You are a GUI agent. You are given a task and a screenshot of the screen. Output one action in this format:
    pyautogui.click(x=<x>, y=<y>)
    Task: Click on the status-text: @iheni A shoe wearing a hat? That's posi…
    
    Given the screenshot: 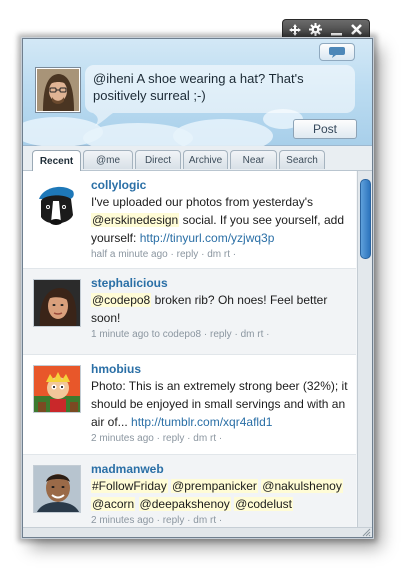 What is the action you would take?
    pyautogui.click(x=198, y=87)
    